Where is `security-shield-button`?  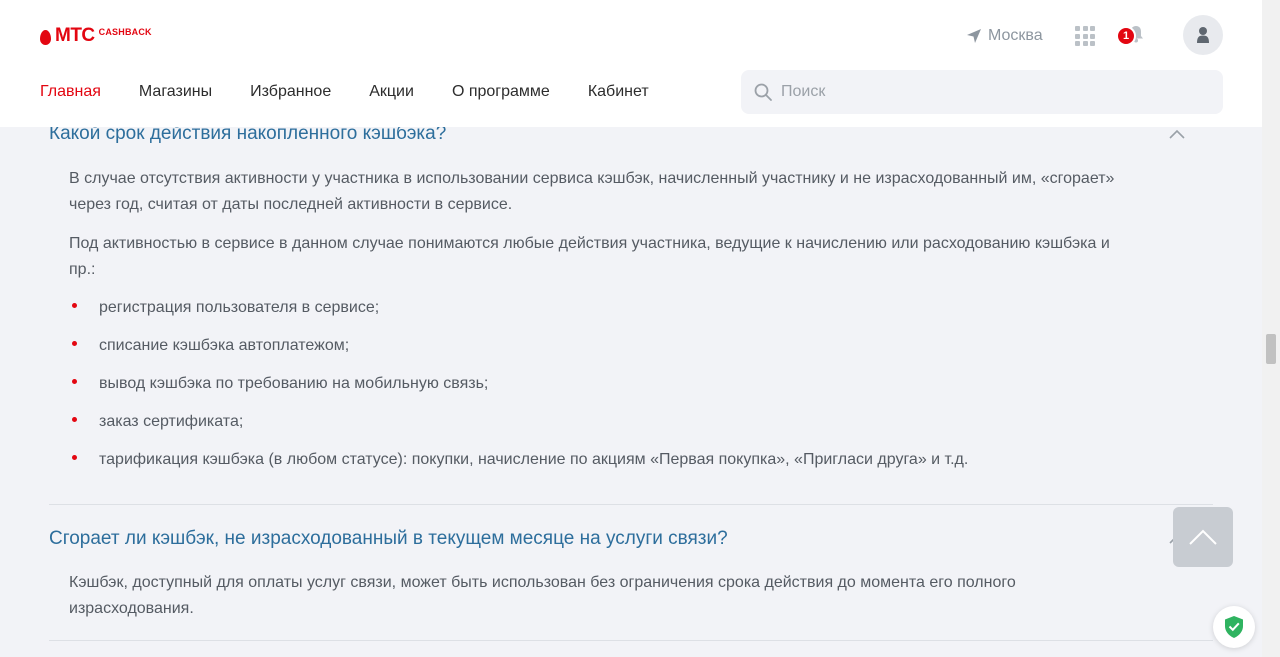
security-shield-button is located at coordinates (1234, 627).